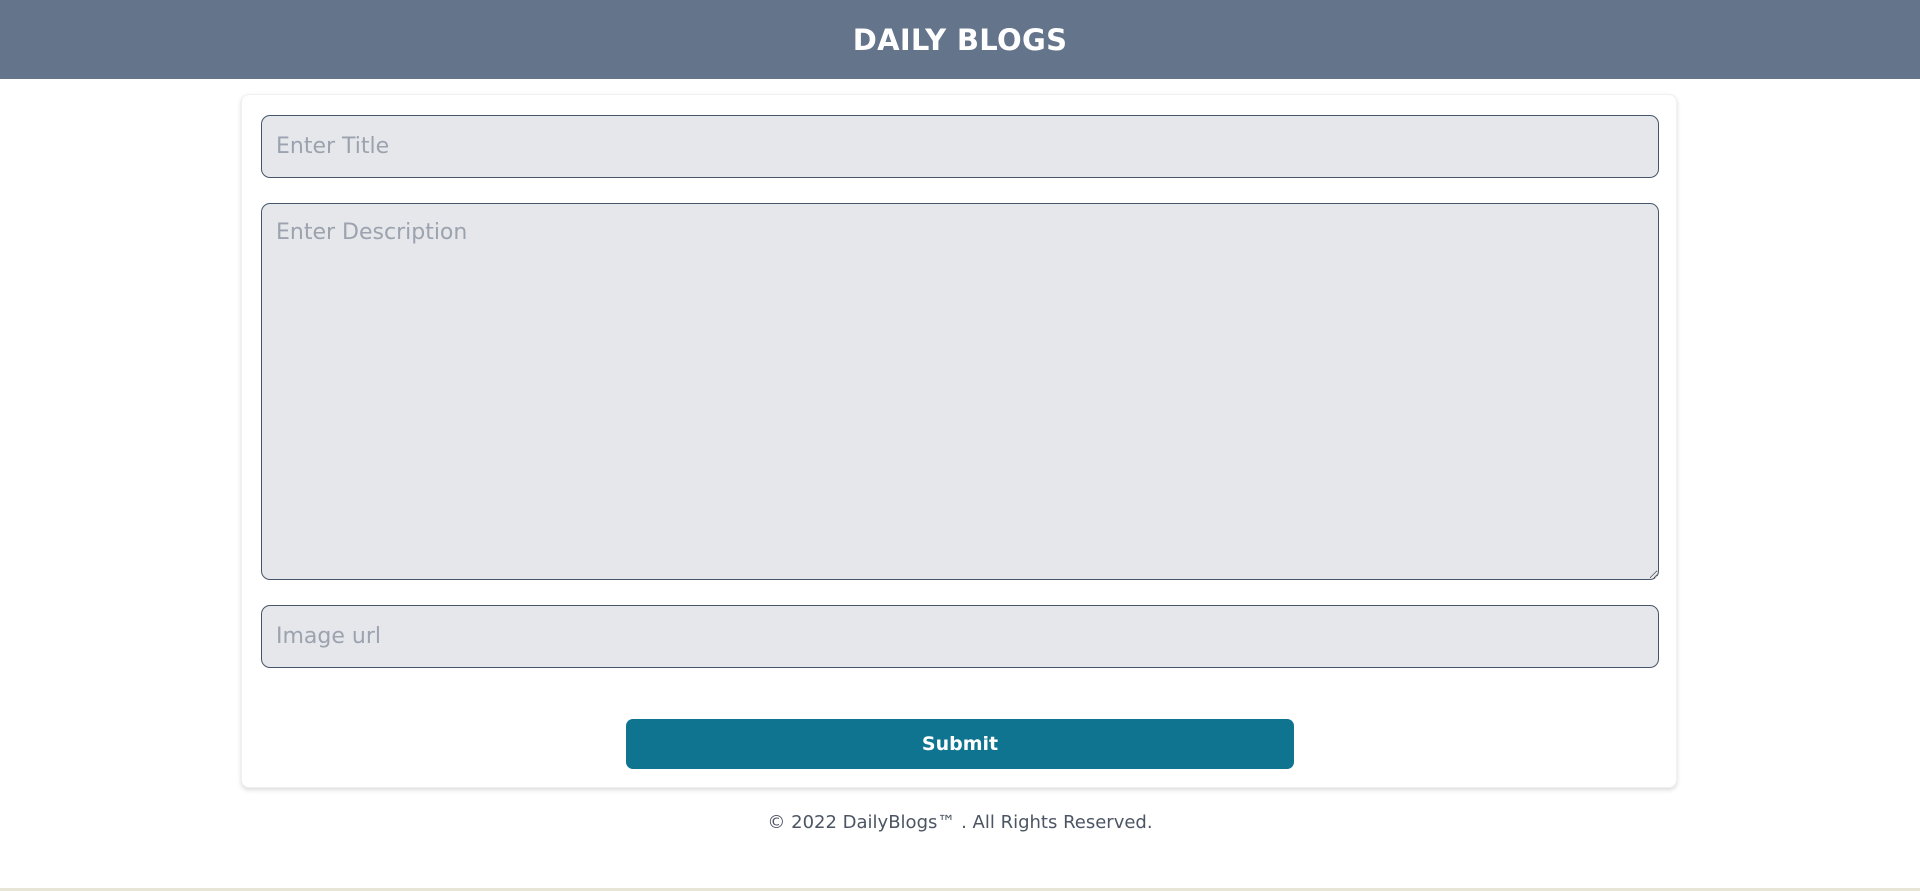 Image resolution: width=1920 pixels, height=891 pixels. Describe the element at coordinates (960, 636) in the screenshot. I see `image-url-input` at that location.